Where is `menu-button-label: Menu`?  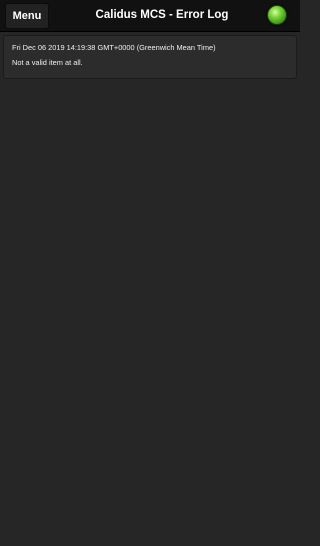 menu-button-label: Menu is located at coordinates (27, 16).